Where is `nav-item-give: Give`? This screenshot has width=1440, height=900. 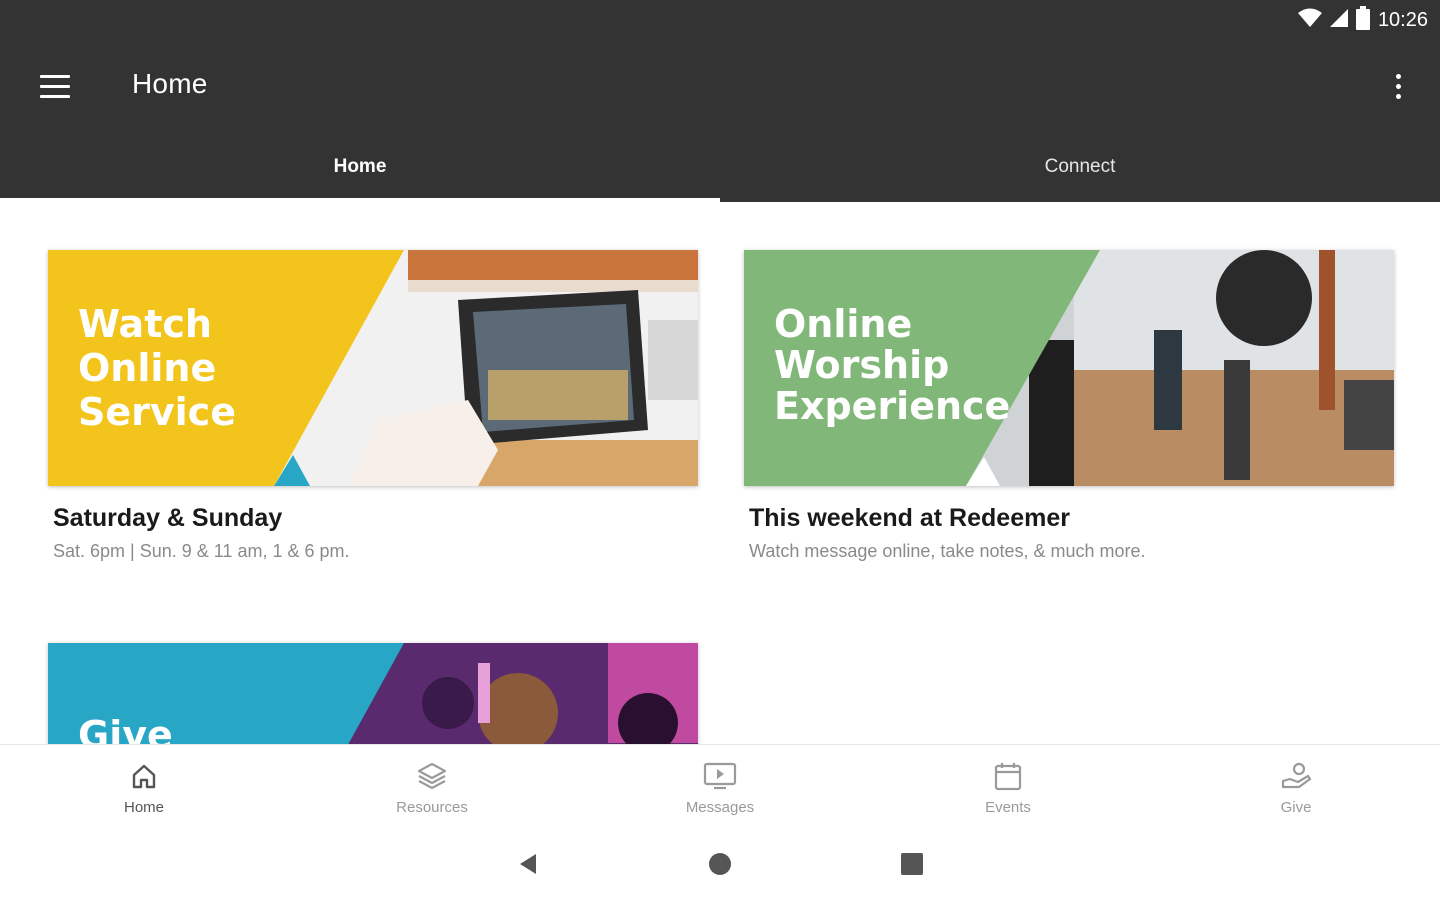 nav-item-give: Give is located at coordinates (1296, 784).